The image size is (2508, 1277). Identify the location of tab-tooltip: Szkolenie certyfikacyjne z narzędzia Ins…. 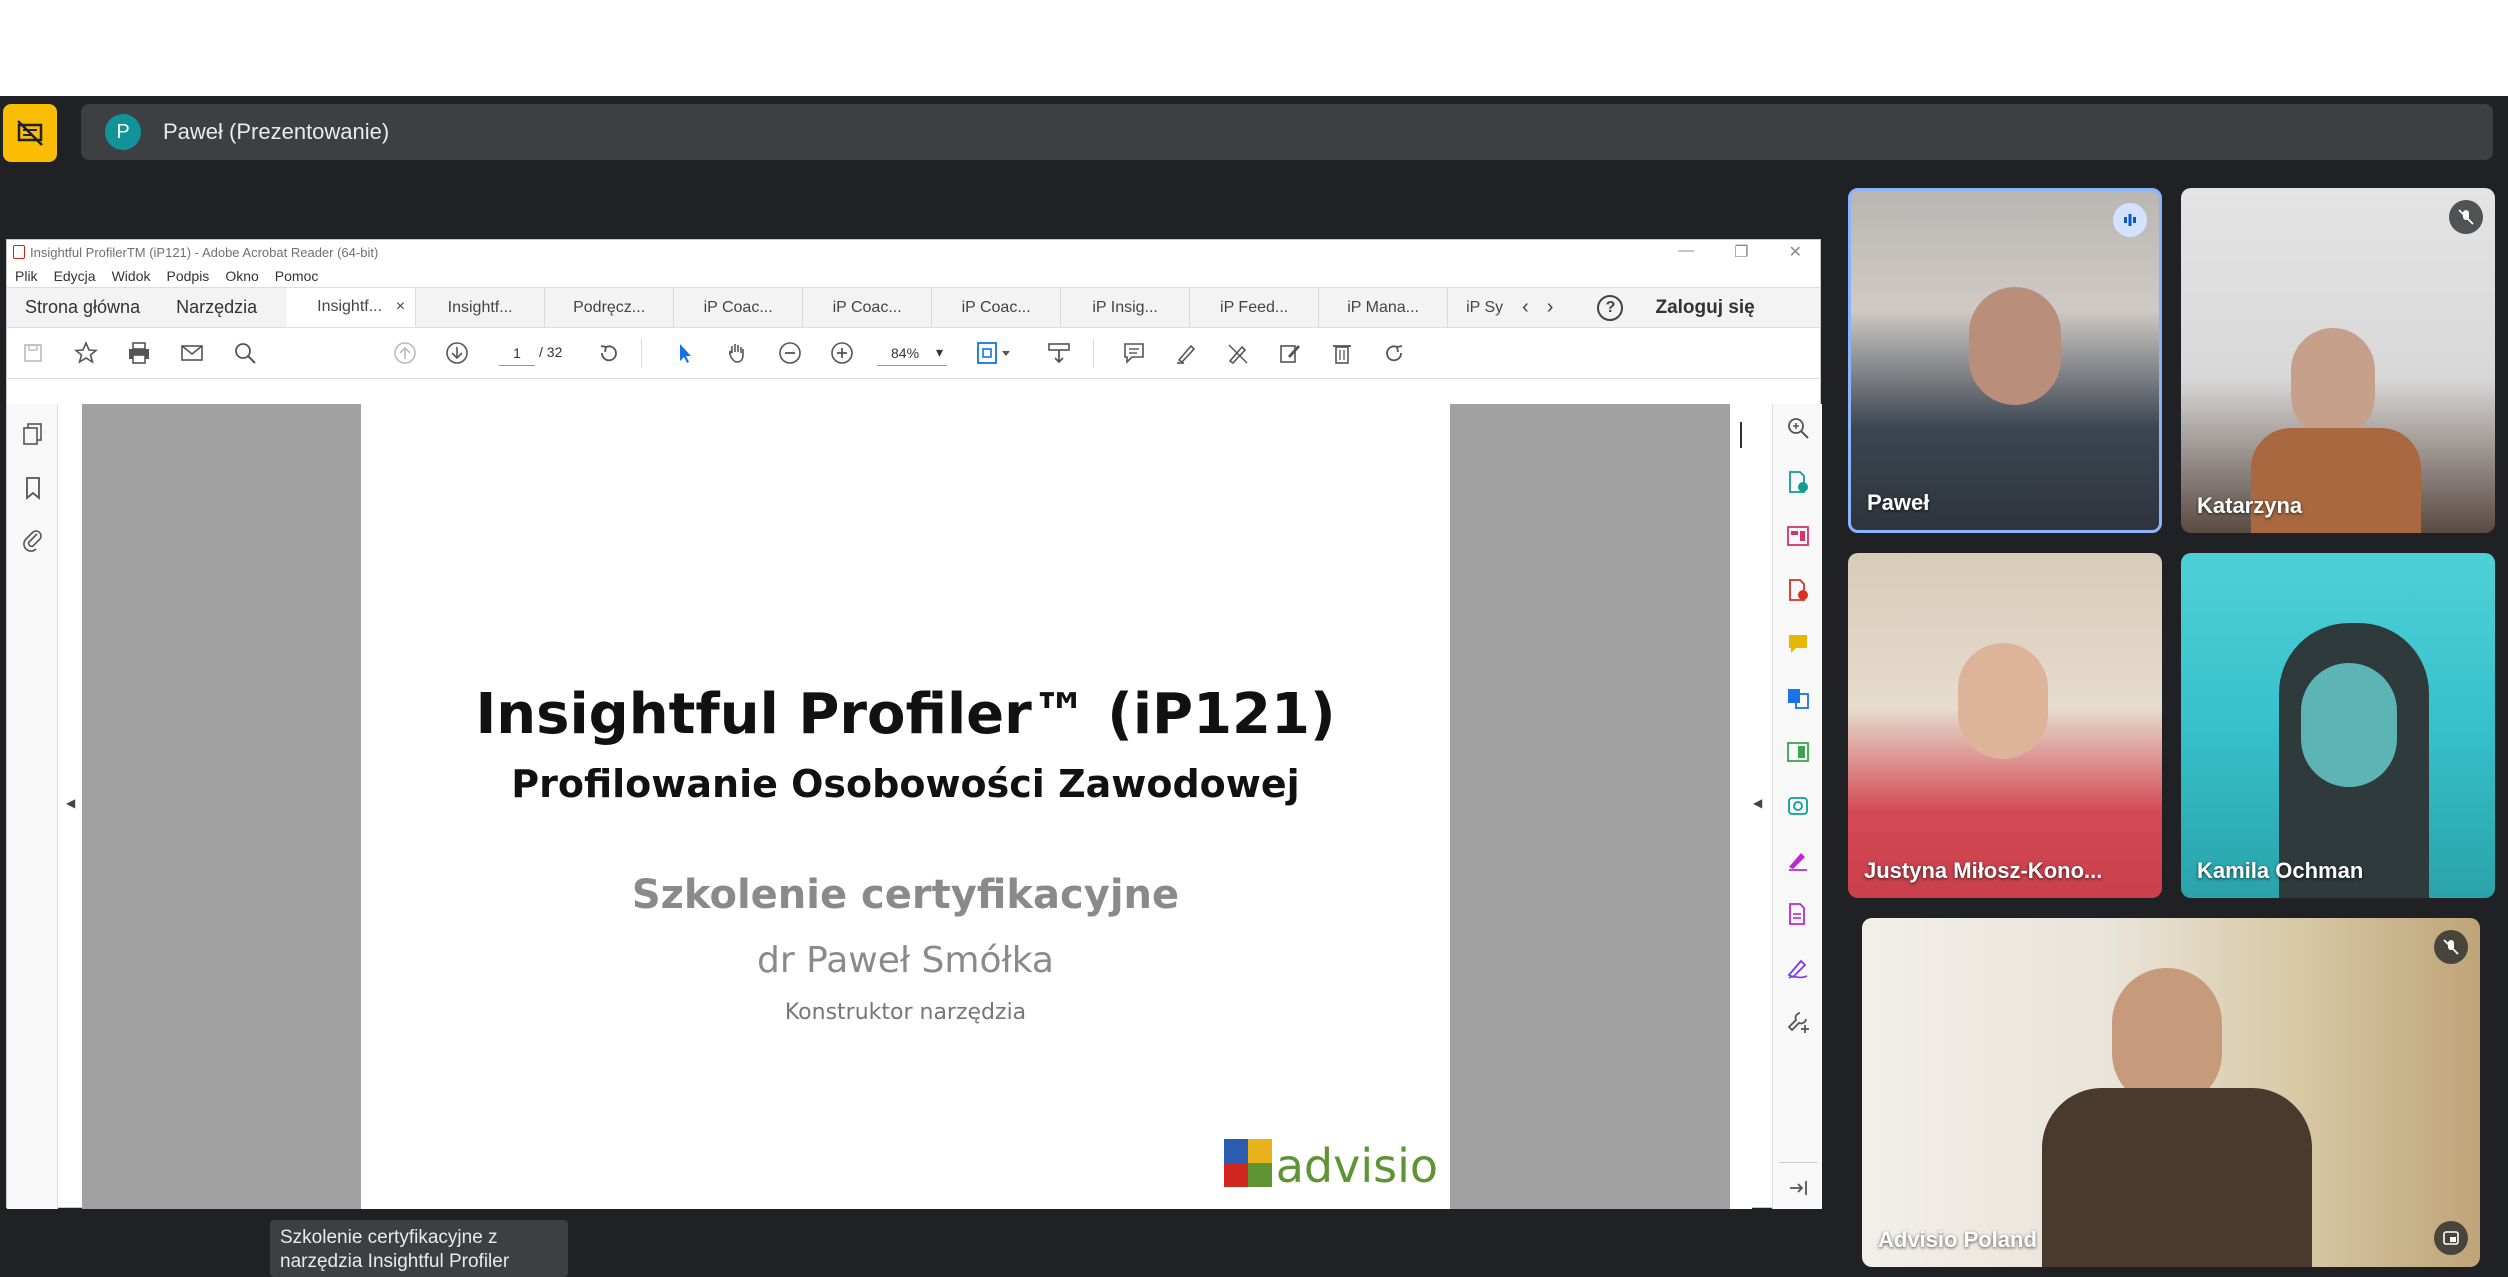
(419, 1248).